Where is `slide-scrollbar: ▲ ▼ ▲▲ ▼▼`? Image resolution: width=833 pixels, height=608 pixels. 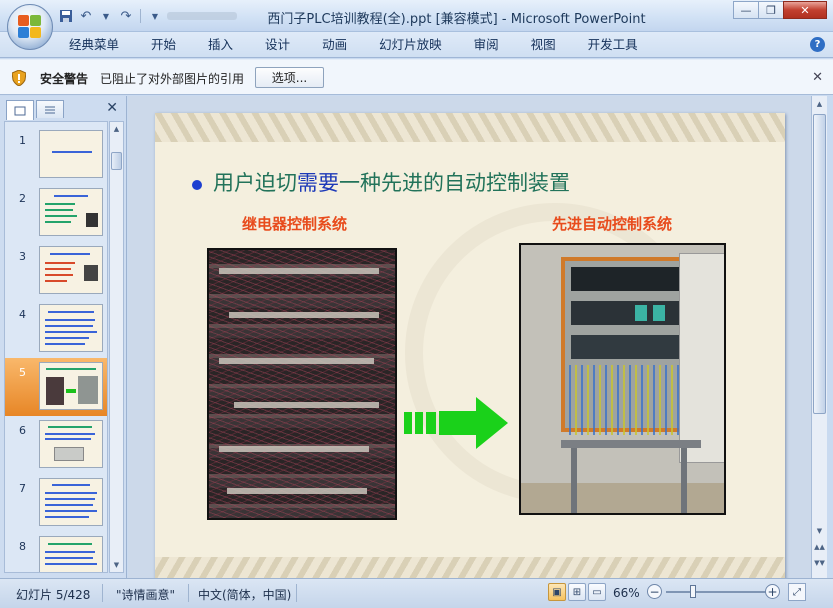 slide-scrollbar: ▲ ▼ ▲▲ ▼▼ is located at coordinates (819, 337).